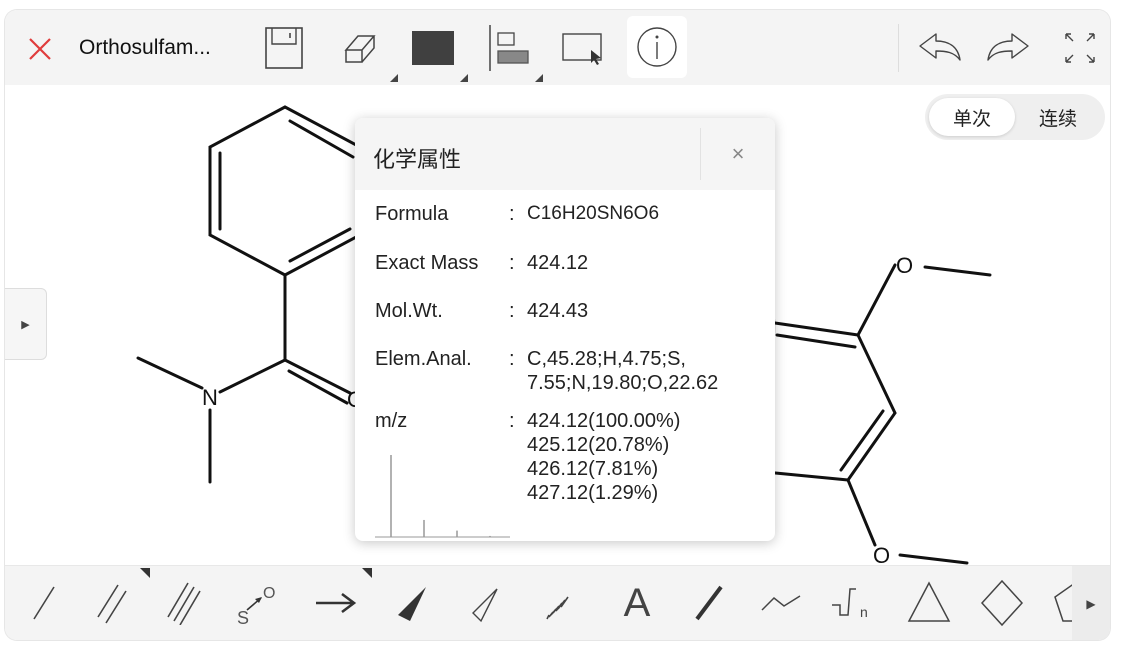  What do you see at coordinates (409, 311) in the screenshot?
I see `label: Mol.Wt.` at bounding box center [409, 311].